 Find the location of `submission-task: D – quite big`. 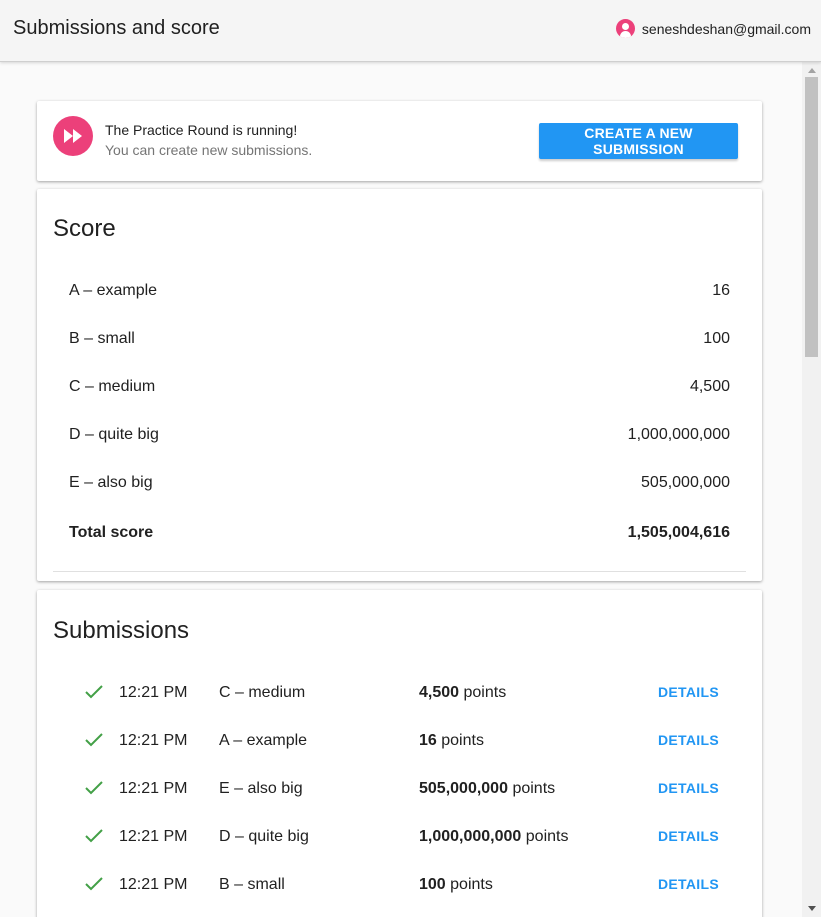

submission-task: D – quite big is located at coordinates (264, 836).